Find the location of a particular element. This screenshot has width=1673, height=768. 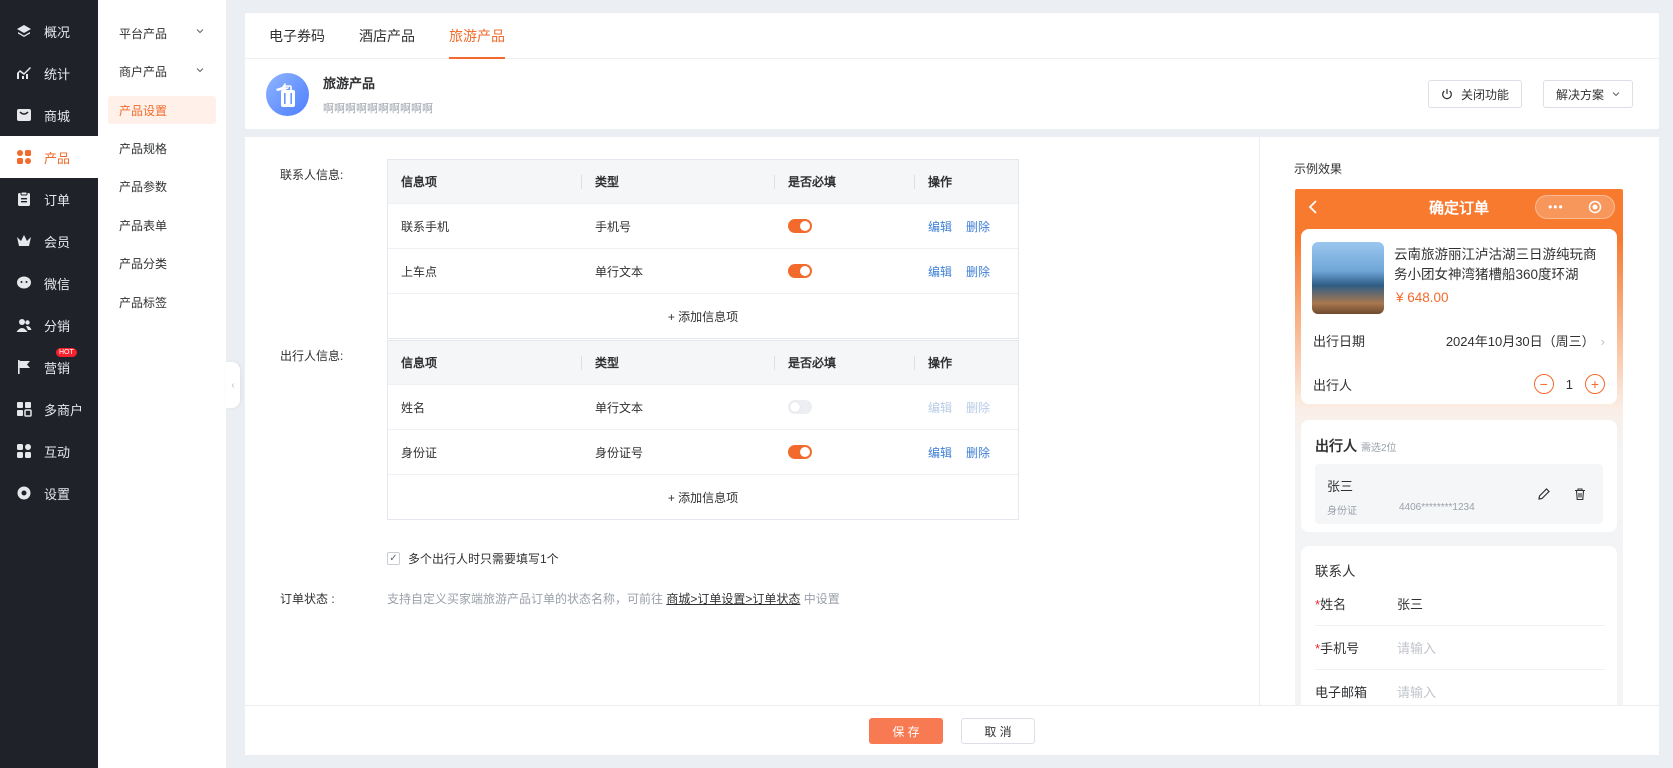

subnav-product-spec: 产品规格 is located at coordinates (162, 148).